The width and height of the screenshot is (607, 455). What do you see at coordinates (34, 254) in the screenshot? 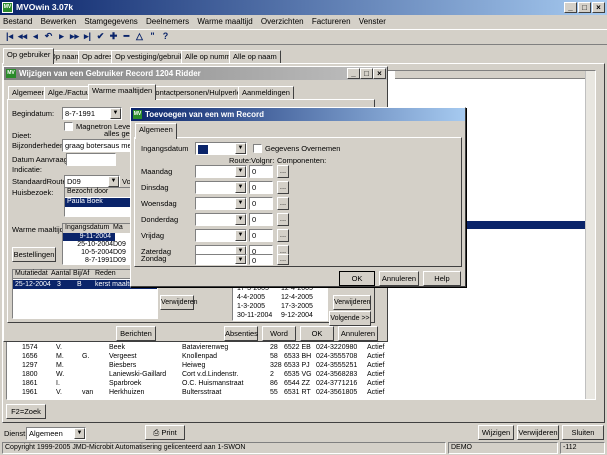
I see `bestellingen-button: Bestellingen` at bounding box center [34, 254].